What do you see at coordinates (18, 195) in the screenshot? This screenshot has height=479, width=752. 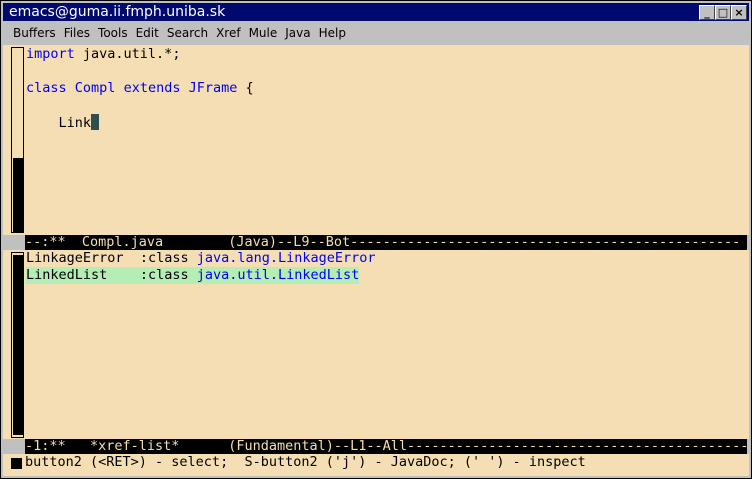 I see `editor-scroll-thumb` at bounding box center [18, 195].